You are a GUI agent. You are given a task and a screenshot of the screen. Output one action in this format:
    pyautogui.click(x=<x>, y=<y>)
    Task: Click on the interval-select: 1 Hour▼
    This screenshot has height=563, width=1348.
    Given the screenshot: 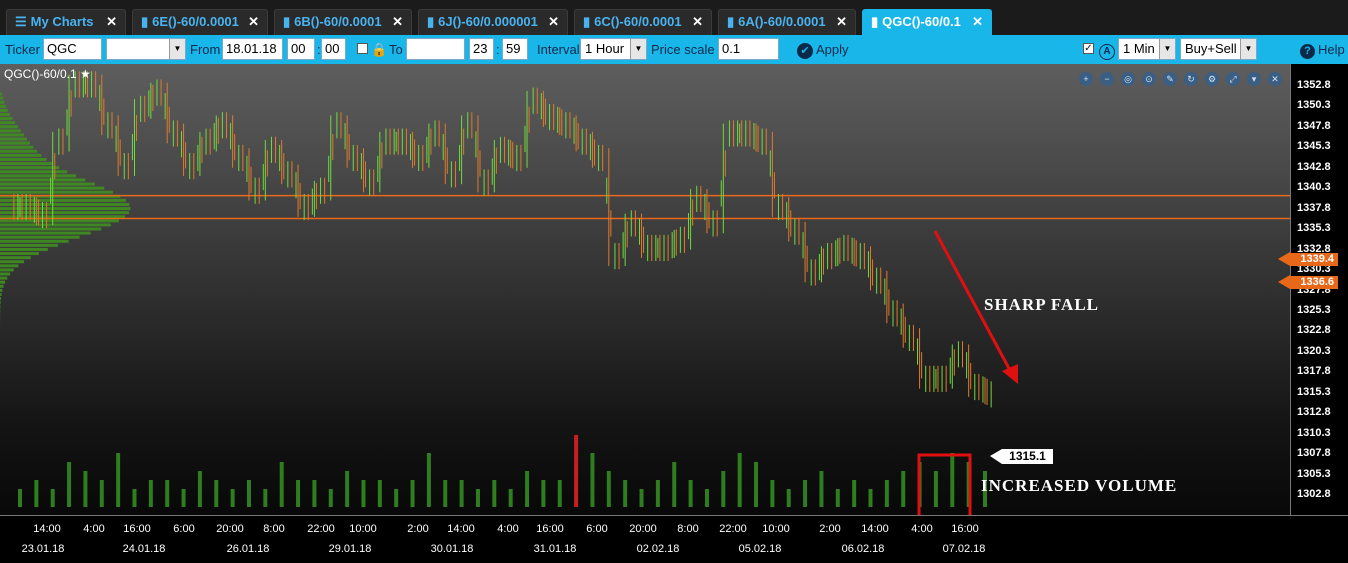 What is the action you would take?
    pyautogui.click(x=613, y=49)
    